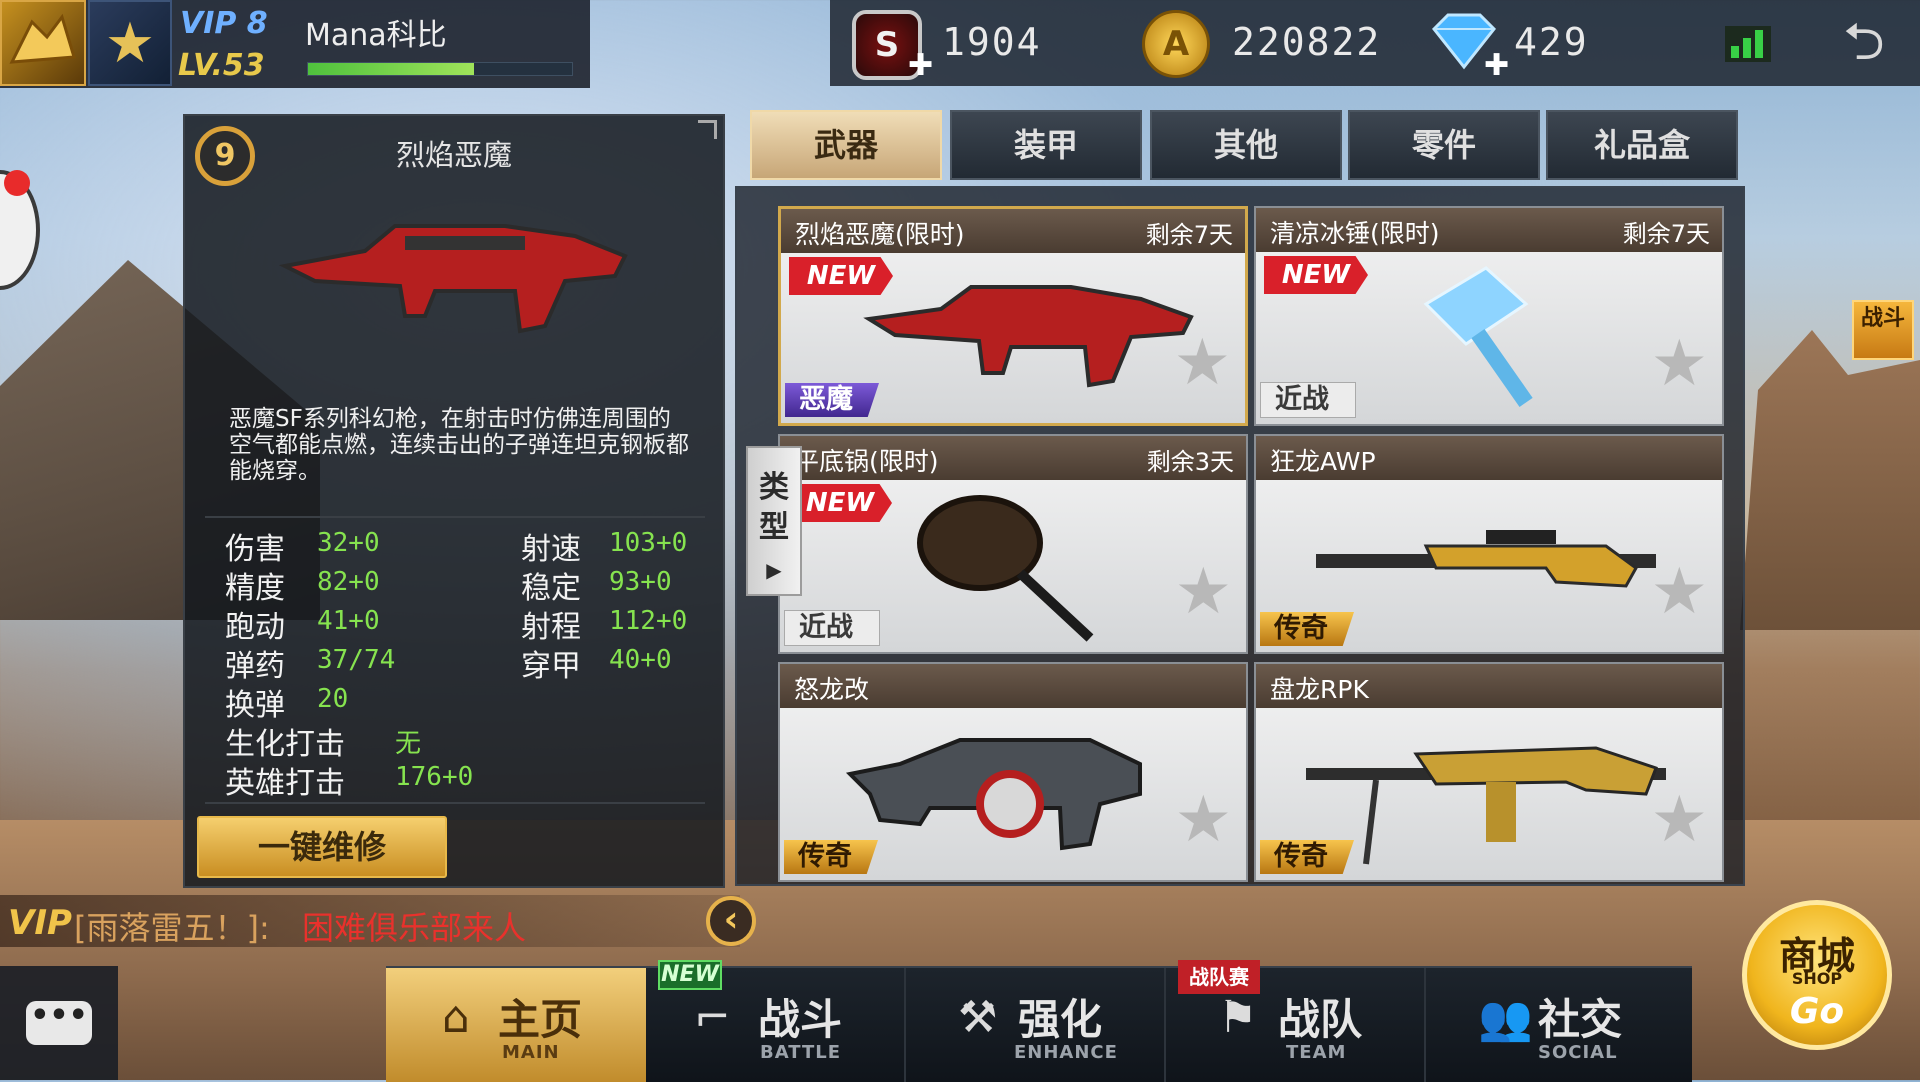 The image size is (1920, 1082). Describe the element at coordinates (1005, 568) in the screenshot. I see `frying-pan-icon` at that location.